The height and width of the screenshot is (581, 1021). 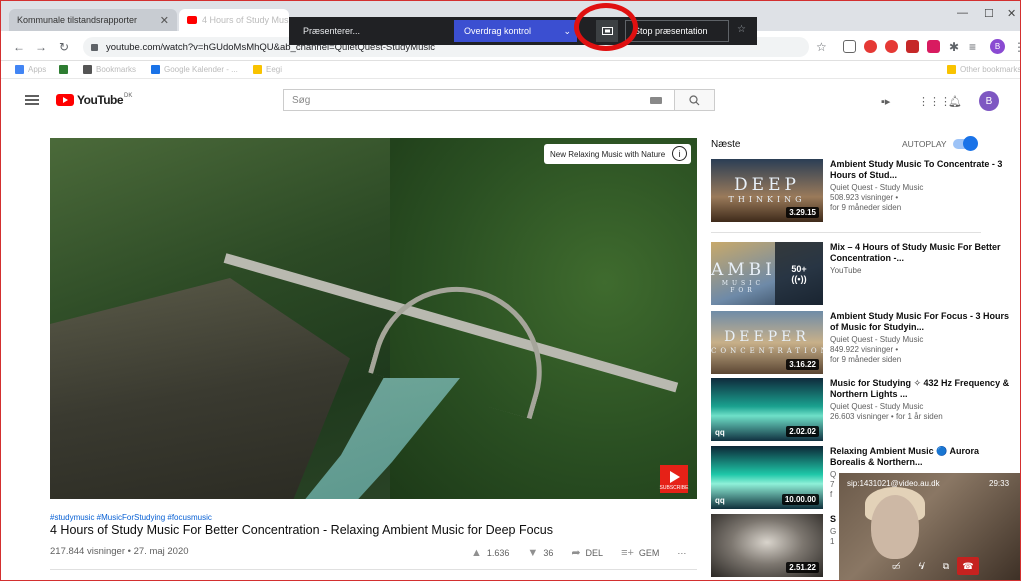 What do you see at coordinates (989, 101) in the screenshot?
I see `account-avatar: B` at bounding box center [989, 101].